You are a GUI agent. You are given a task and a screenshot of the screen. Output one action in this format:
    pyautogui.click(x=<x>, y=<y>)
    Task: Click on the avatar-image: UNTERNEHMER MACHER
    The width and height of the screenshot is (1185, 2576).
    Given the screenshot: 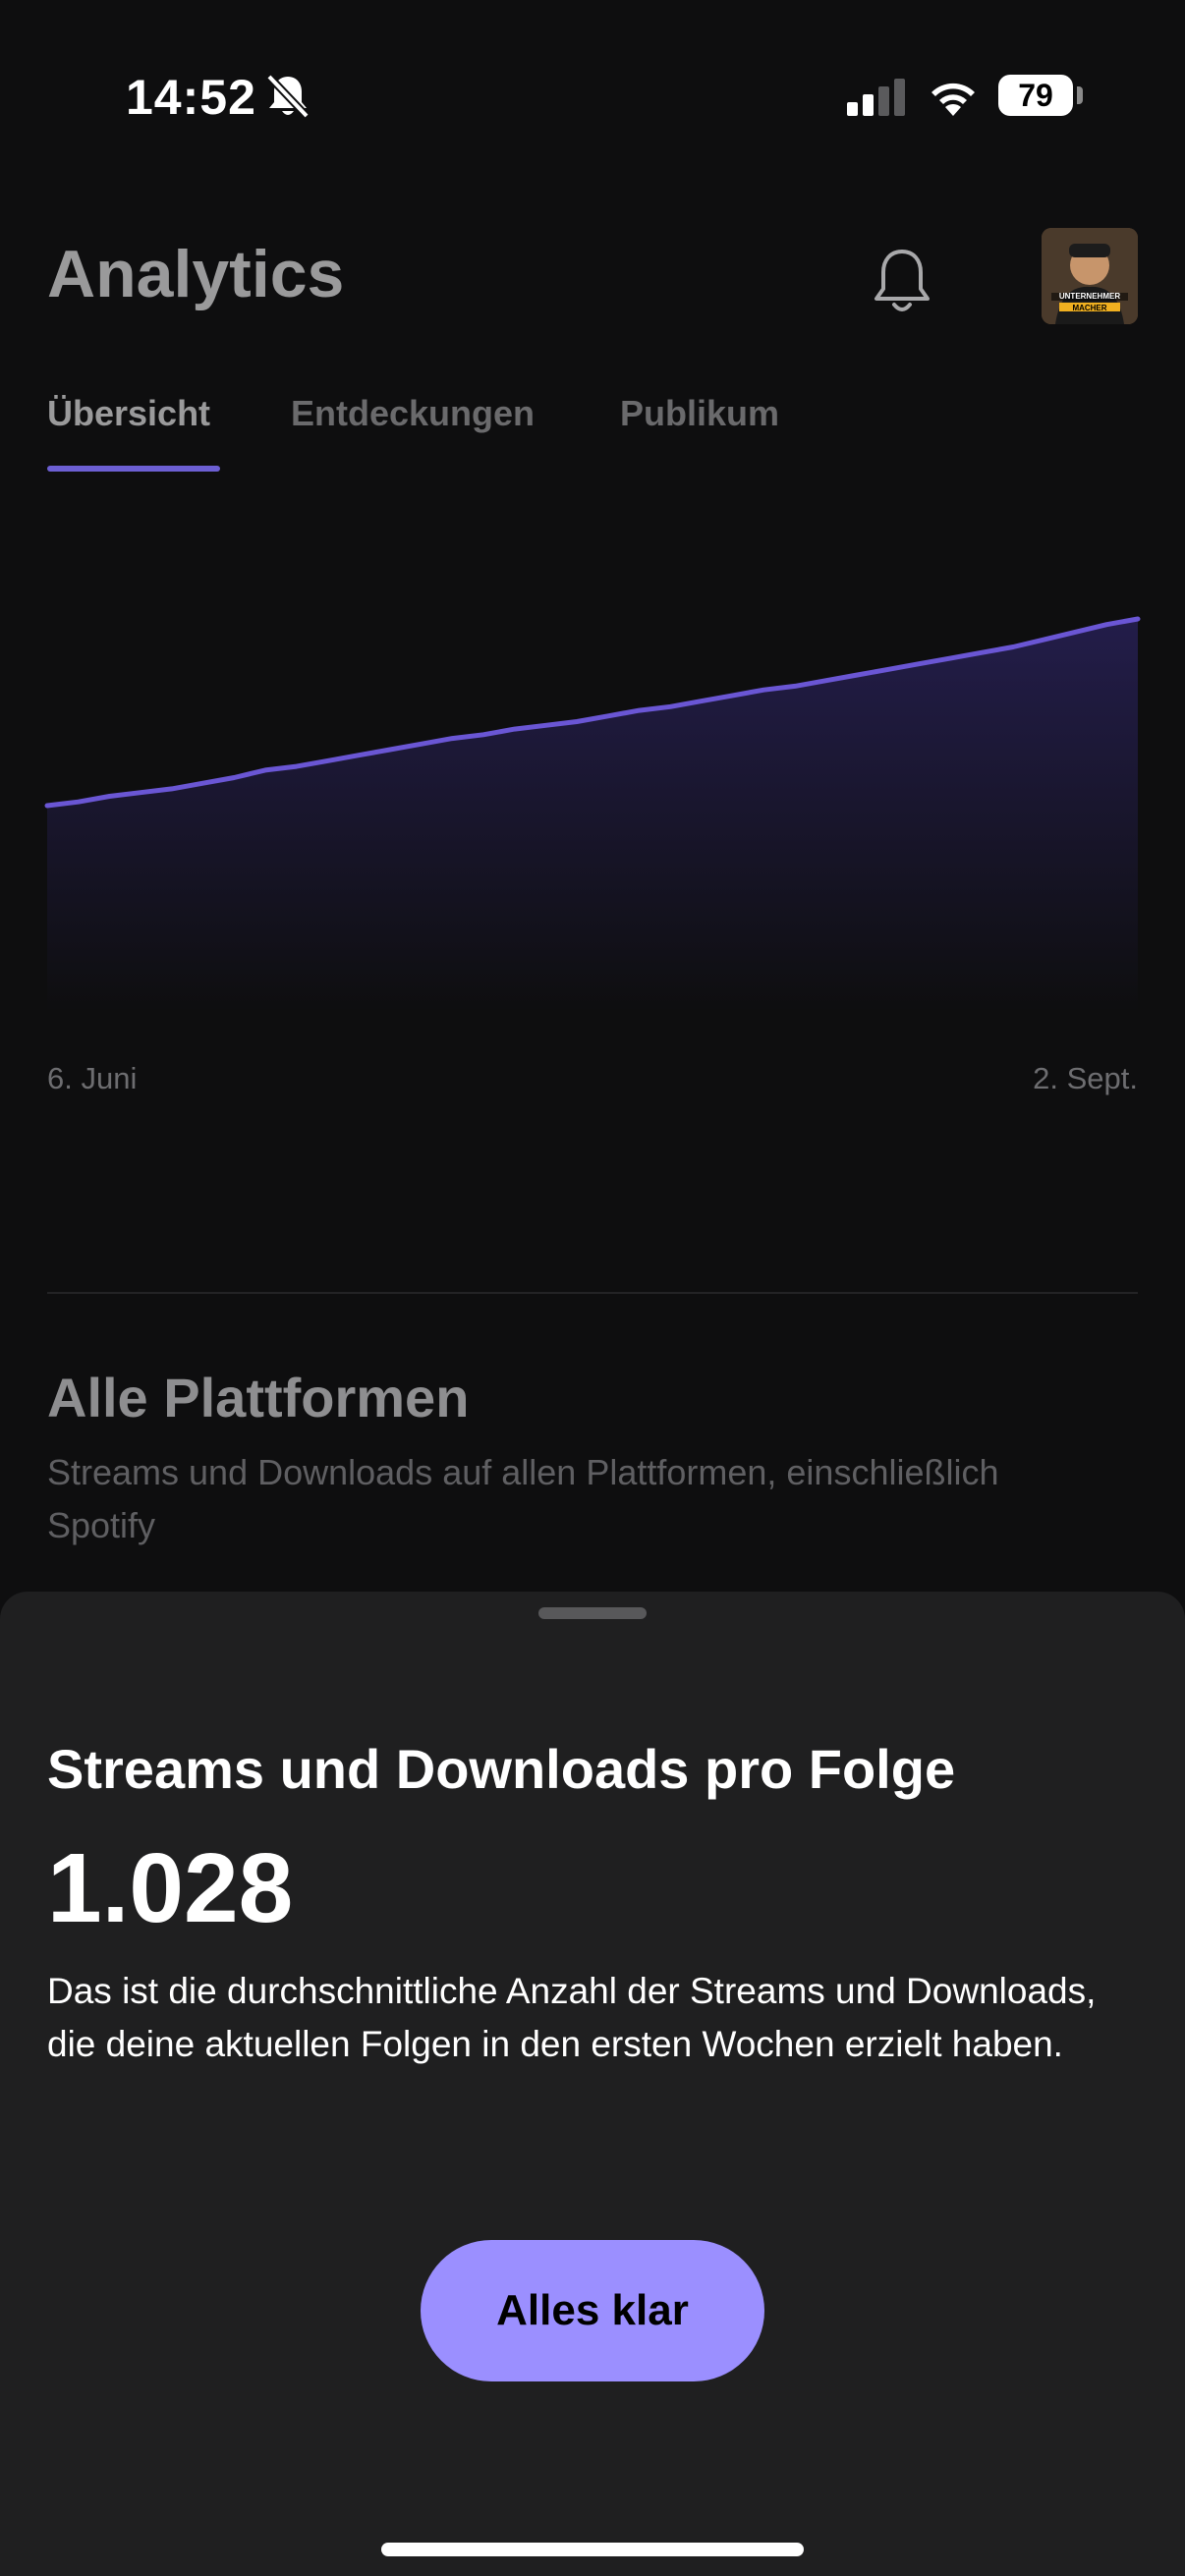 What is the action you would take?
    pyautogui.click(x=1090, y=276)
    